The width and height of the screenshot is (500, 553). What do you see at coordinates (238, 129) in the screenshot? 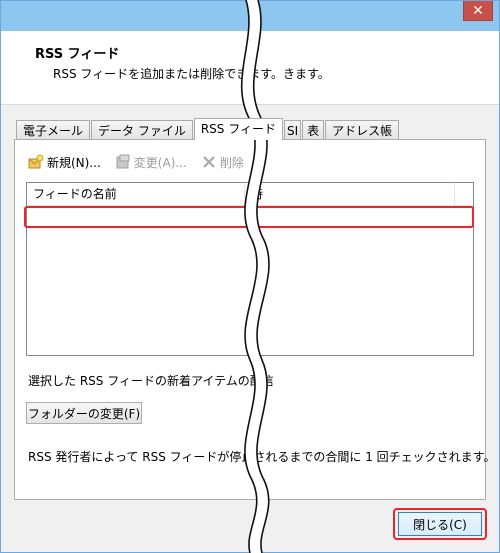
I see `tab-rss-feeds: RSS フィード` at bounding box center [238, 129].